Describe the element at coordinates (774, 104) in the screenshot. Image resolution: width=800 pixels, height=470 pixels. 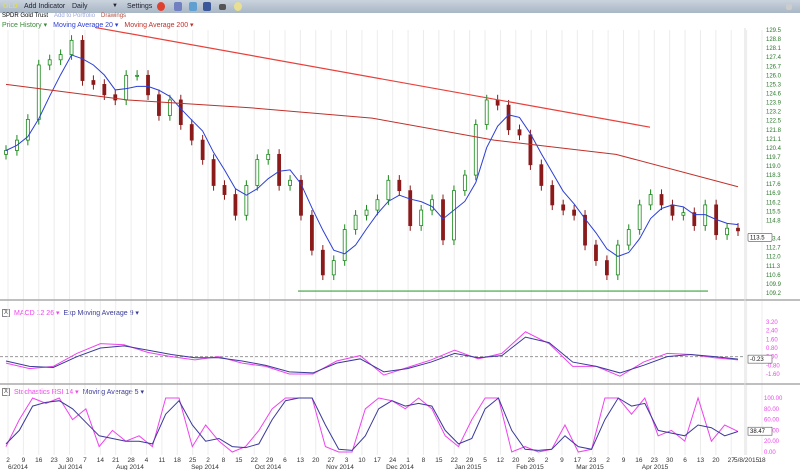
I see `price-axis-label: 123.9` at that location.